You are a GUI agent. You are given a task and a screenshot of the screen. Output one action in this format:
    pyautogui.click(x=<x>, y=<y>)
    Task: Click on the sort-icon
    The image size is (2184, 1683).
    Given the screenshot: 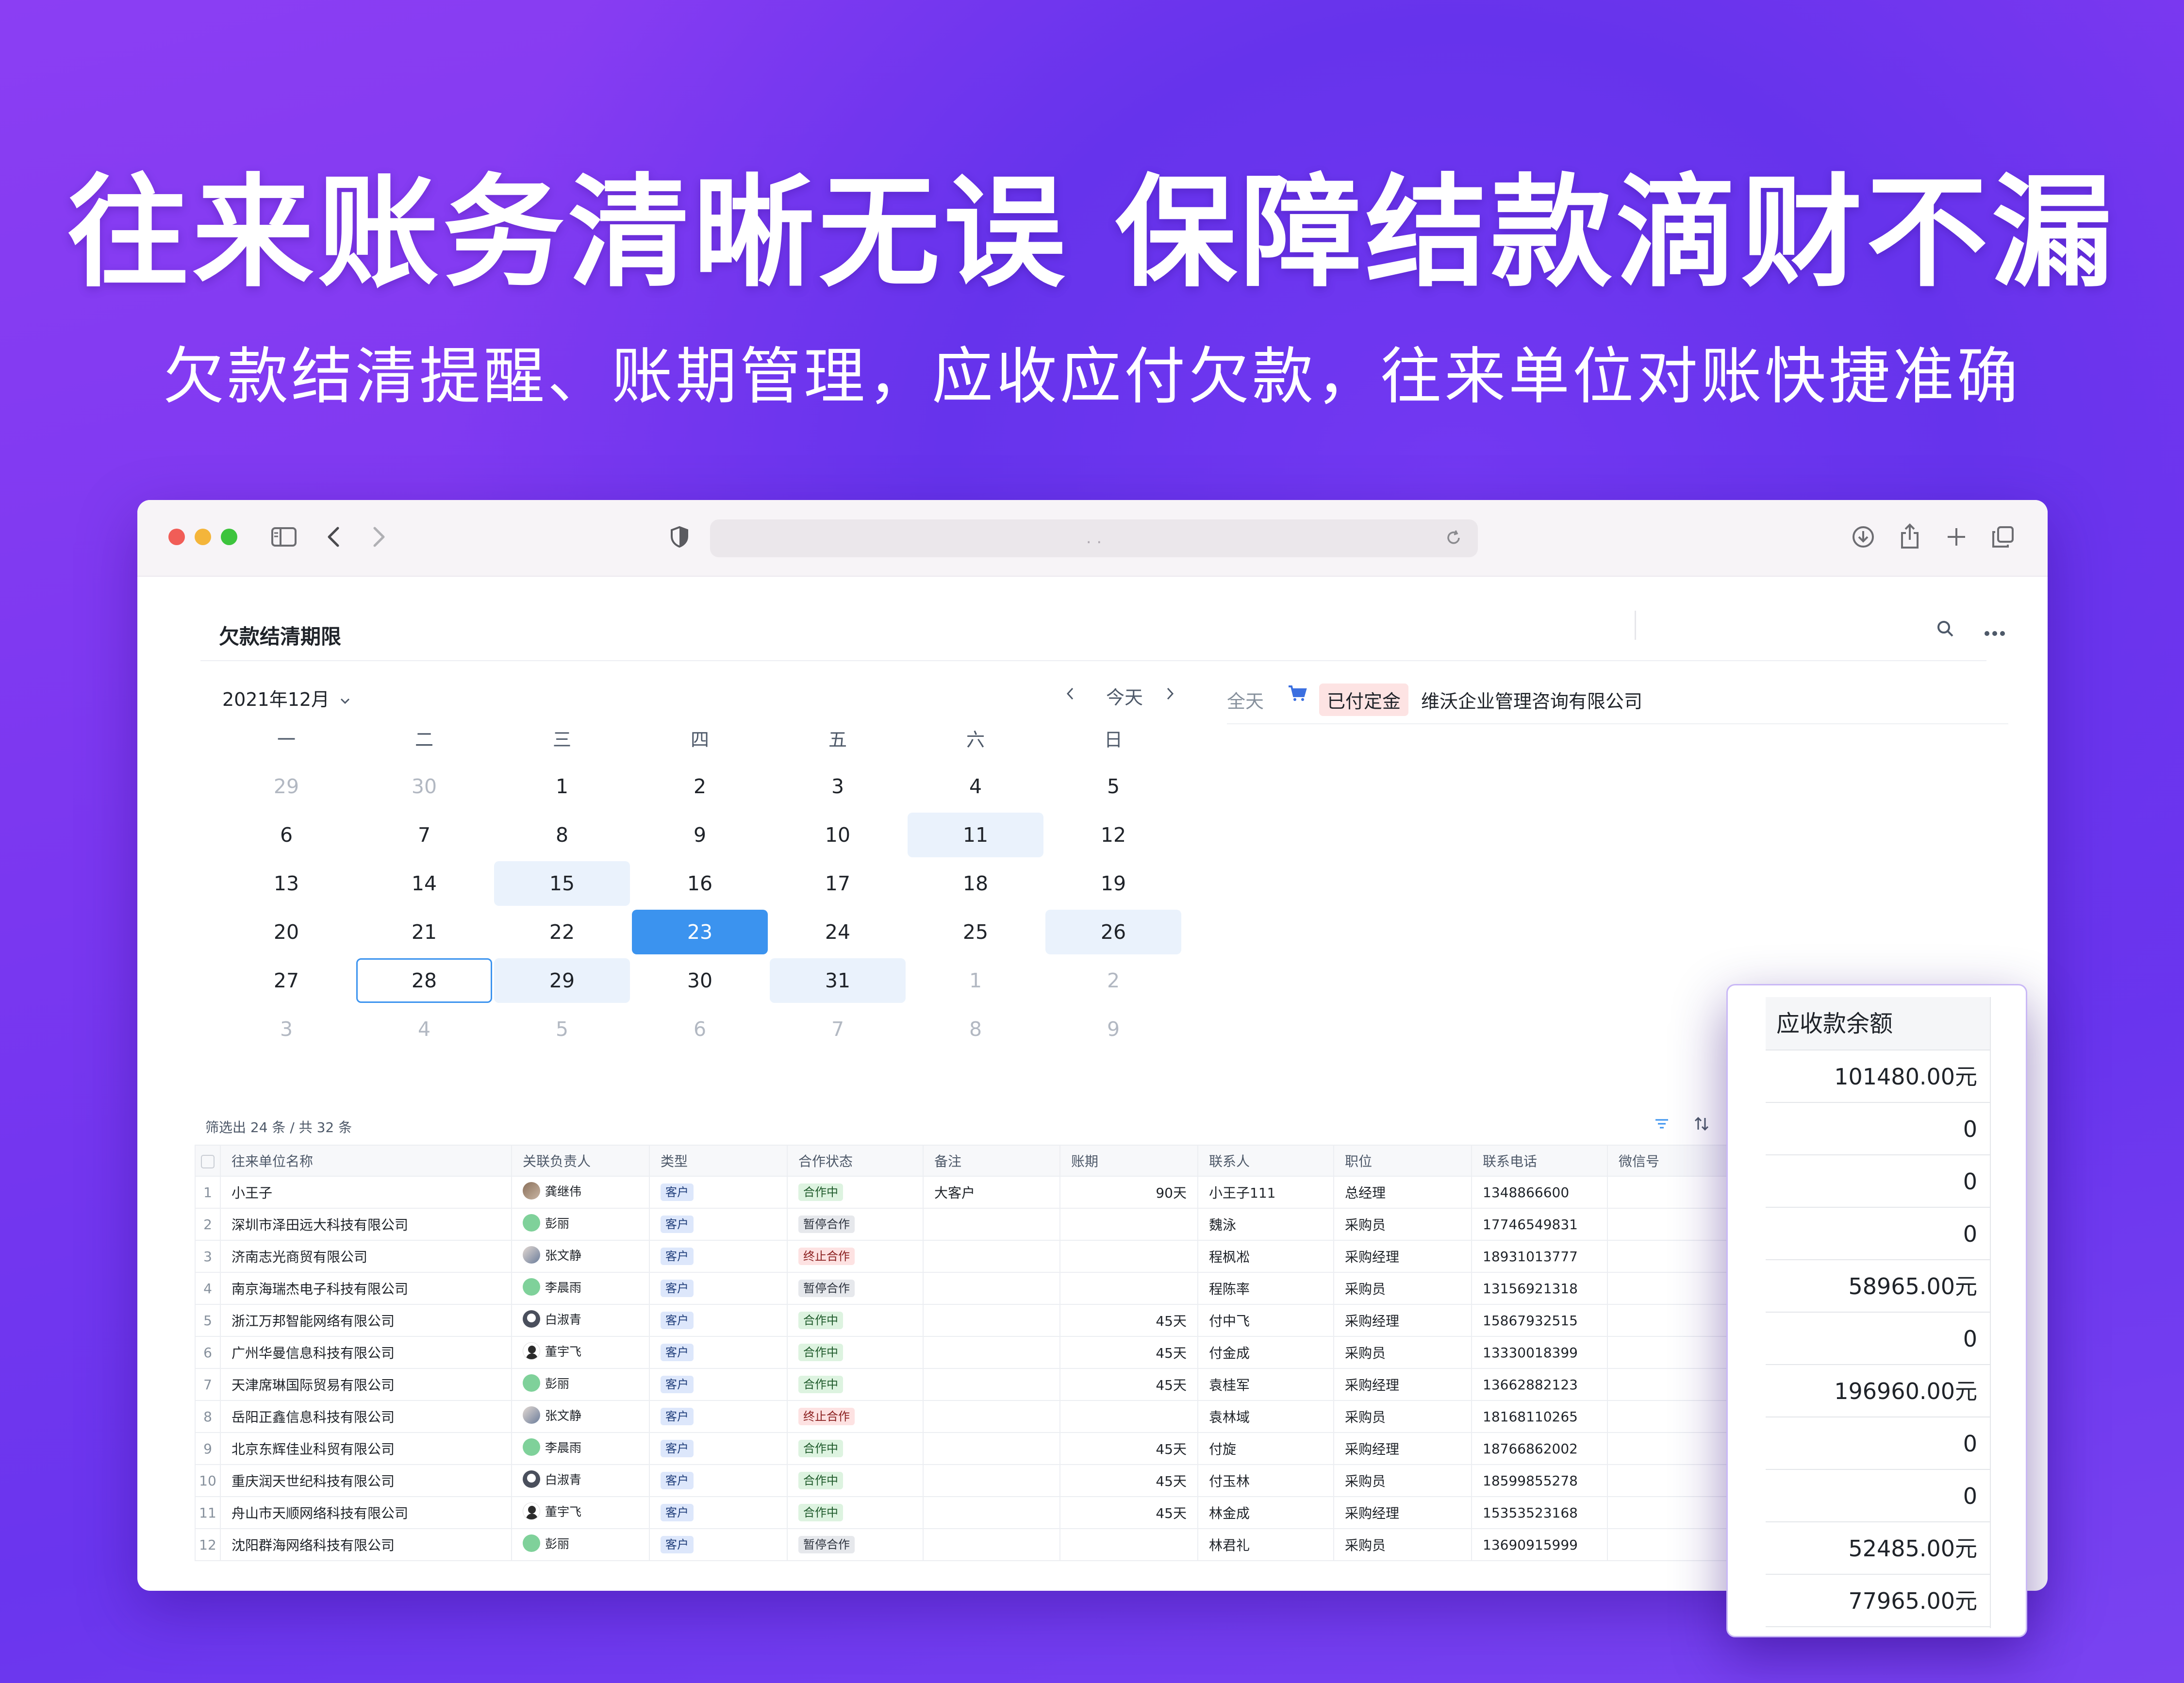 What is the action you would take?
    pyautogui.click(x=1701, y=1124)
    